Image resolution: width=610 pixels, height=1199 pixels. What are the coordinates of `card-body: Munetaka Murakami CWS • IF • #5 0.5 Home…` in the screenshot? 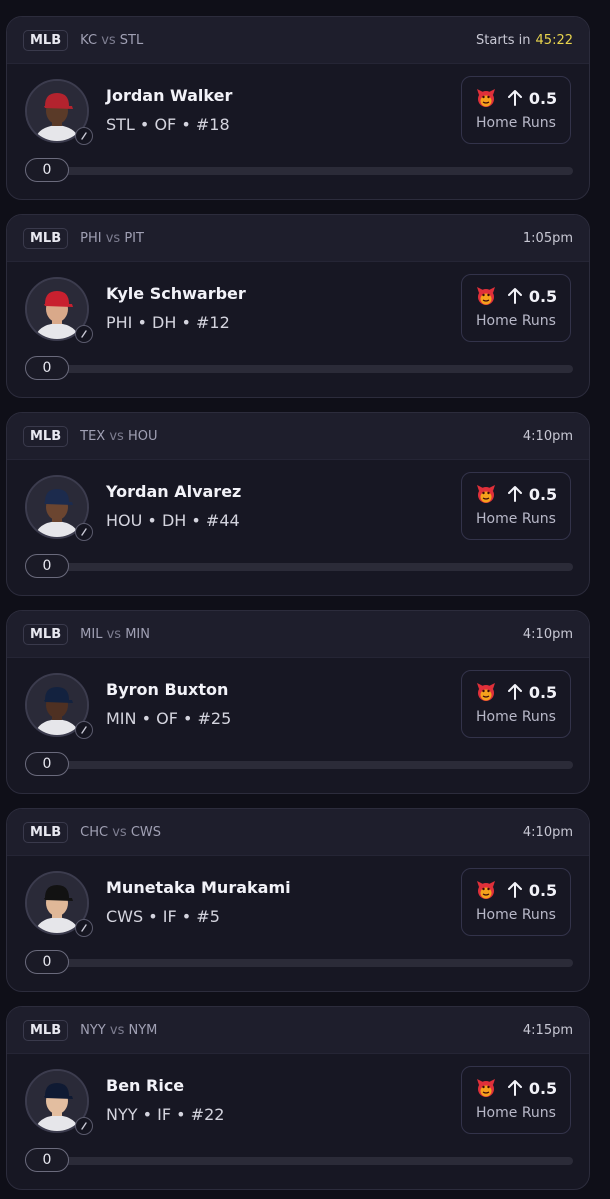 It's located at (298, 923).